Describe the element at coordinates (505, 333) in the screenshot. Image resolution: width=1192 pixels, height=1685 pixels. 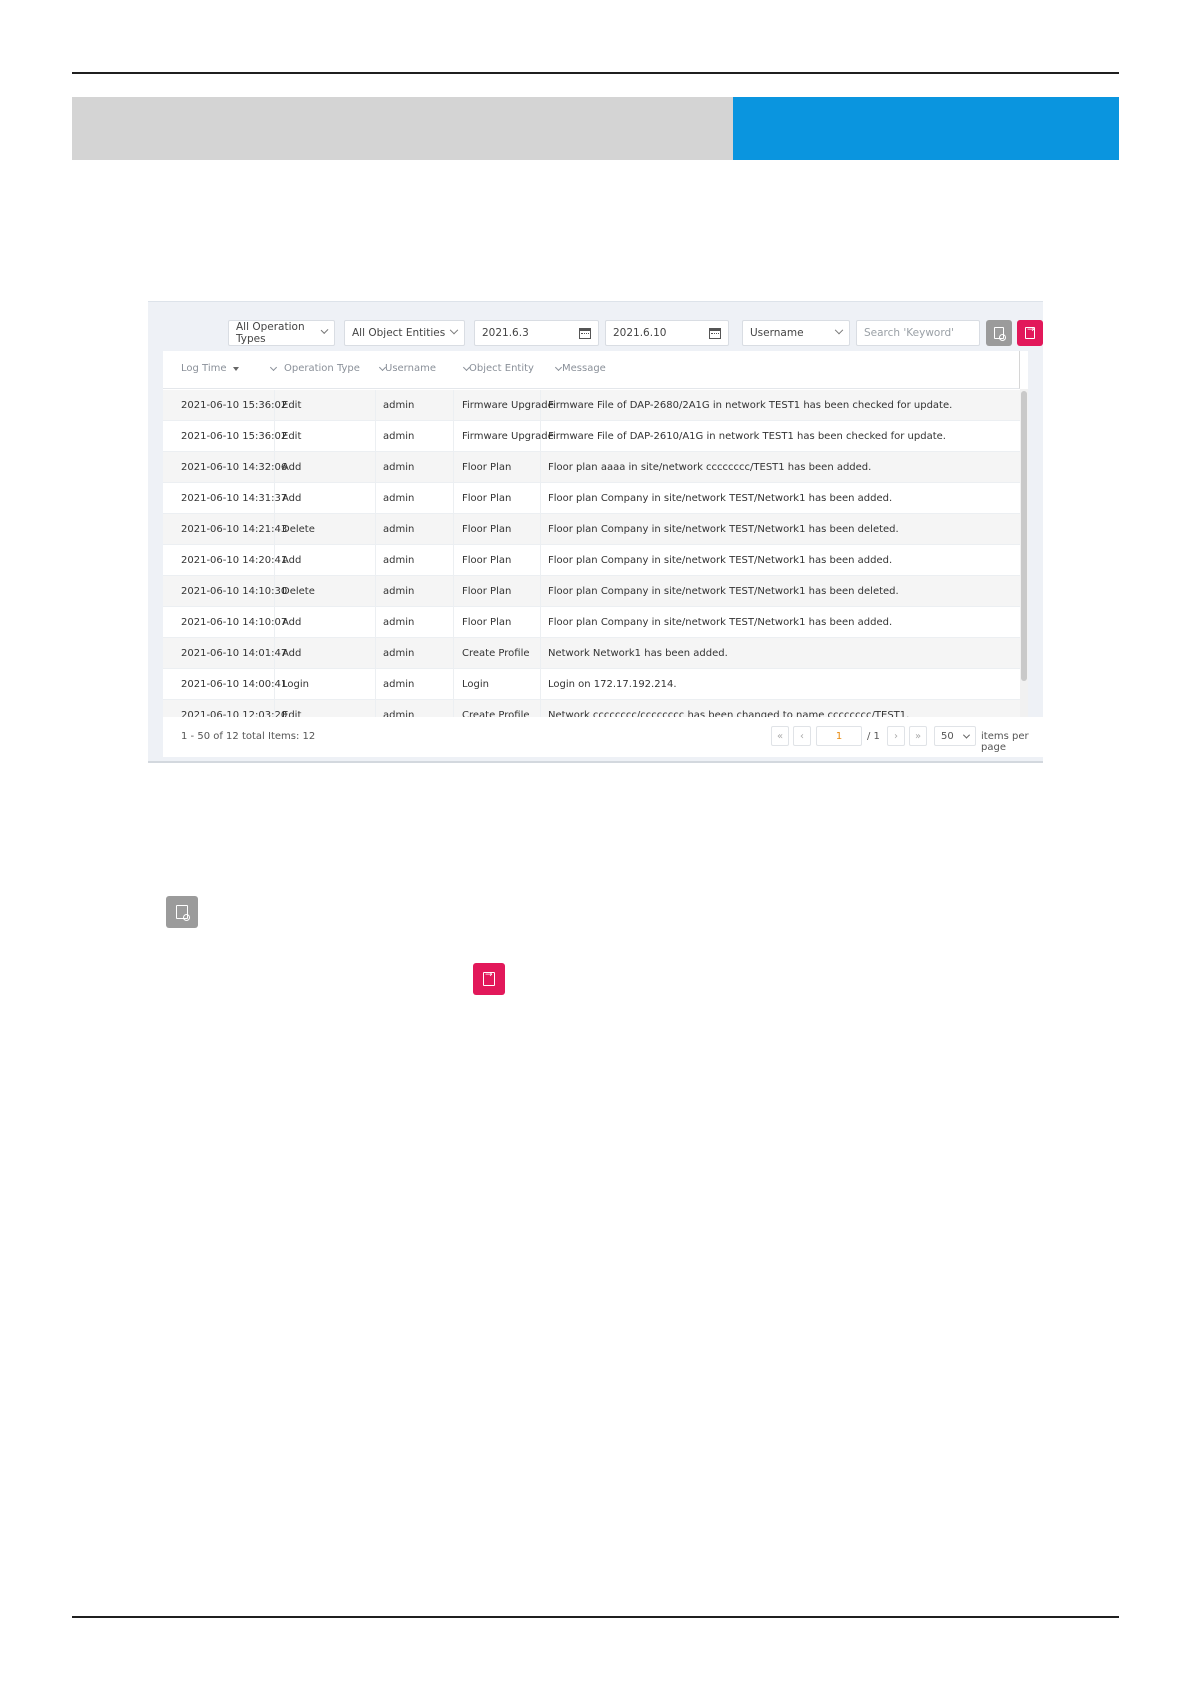
I see `start-date-value: 2021.6.3` at that location.